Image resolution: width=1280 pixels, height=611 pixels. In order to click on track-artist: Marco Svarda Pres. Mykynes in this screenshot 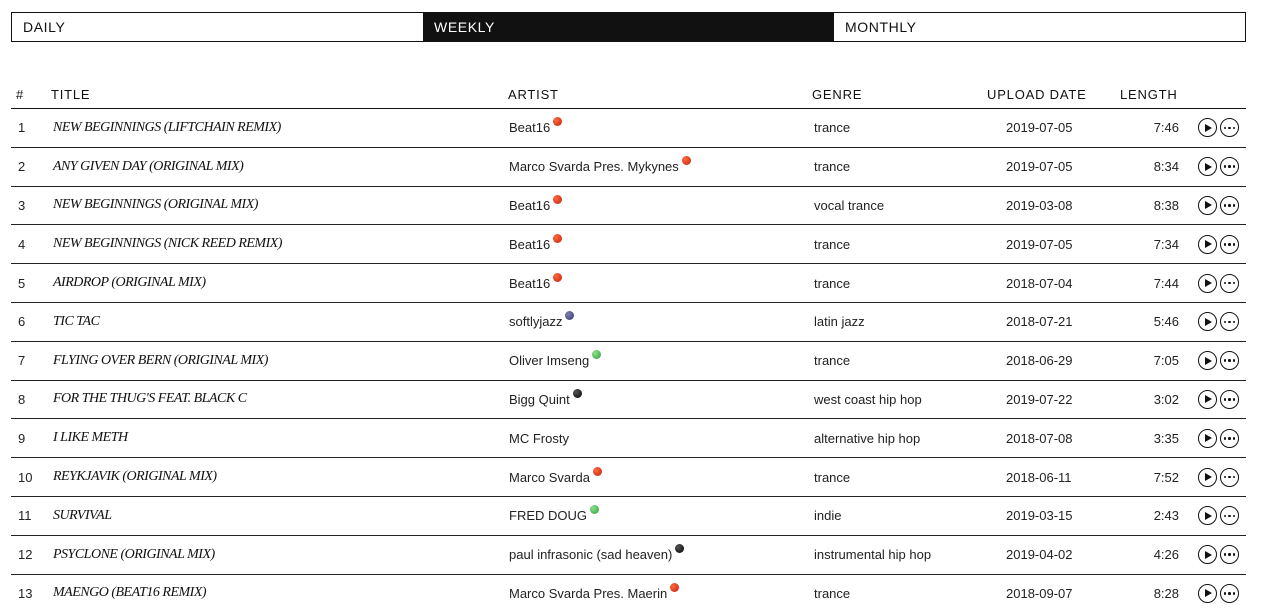, I will do `click(600, 167)`.